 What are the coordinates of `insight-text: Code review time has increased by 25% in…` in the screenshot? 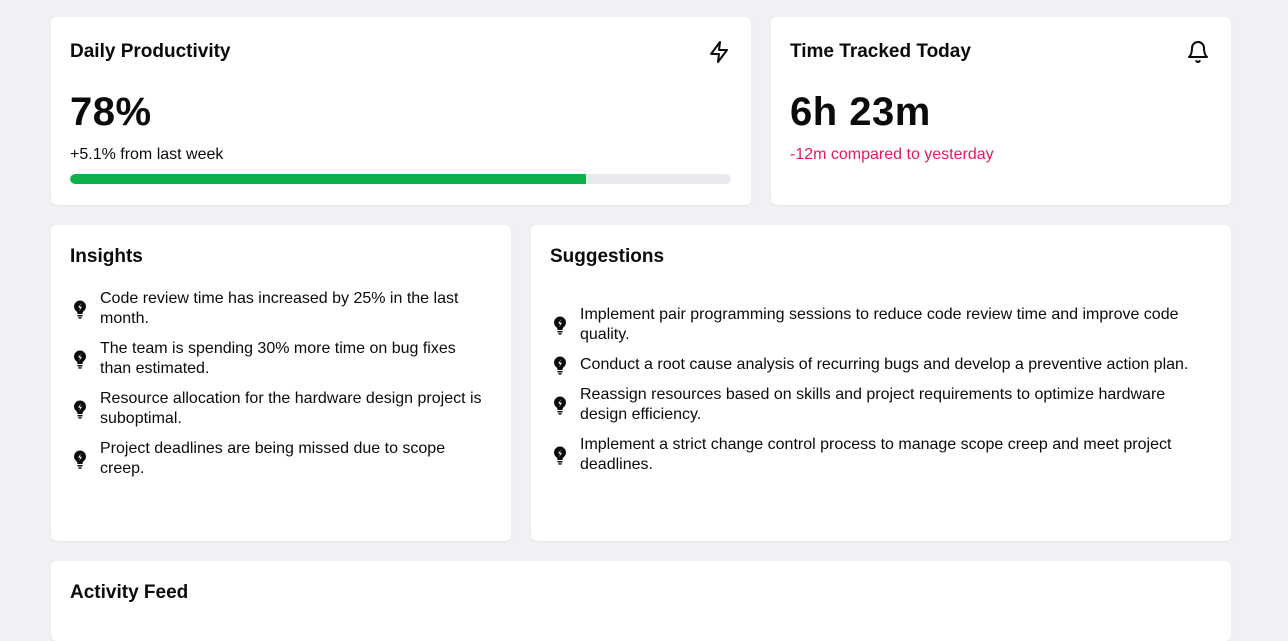 It's located at (279, 308).